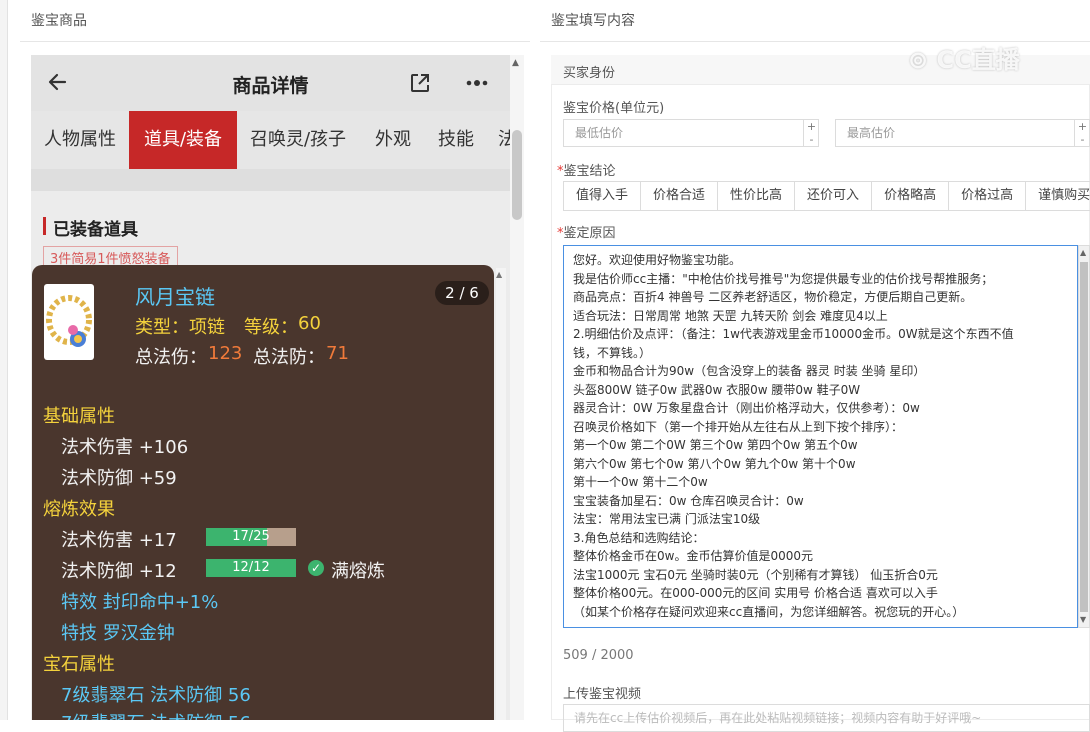  I want to click on reason-line-18: 法宝1000元 宝石0元 坐骑时装0元（个别稀有才算钱） 仙玉折合0元, so click(755, 574).